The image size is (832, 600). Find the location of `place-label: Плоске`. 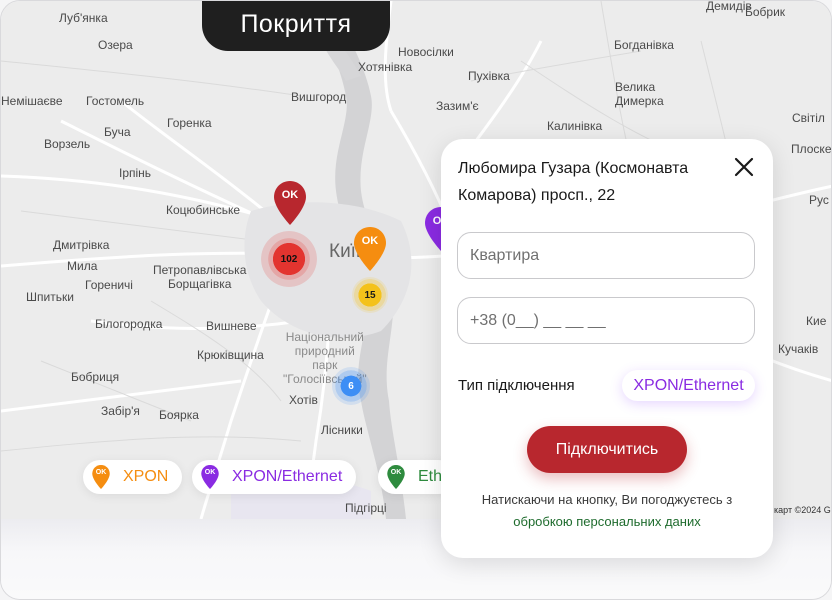

place-label: Плоске is located at coordinates (811, 149).